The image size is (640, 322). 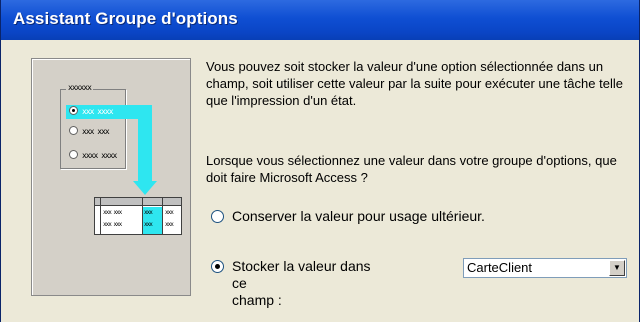 What do you see at coordinates (320, 20) in the screenshot?
I see `title-bar: Assistant Groupe d'options` at bounding box center [320, 20].